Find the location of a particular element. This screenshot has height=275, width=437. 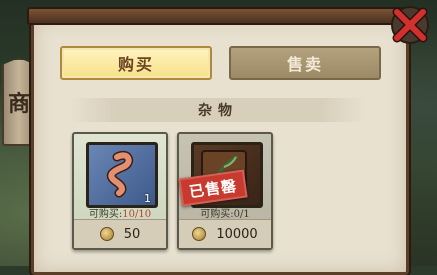

purchase-limit: 可购买:10/10 is located at coordinates (120, 212).